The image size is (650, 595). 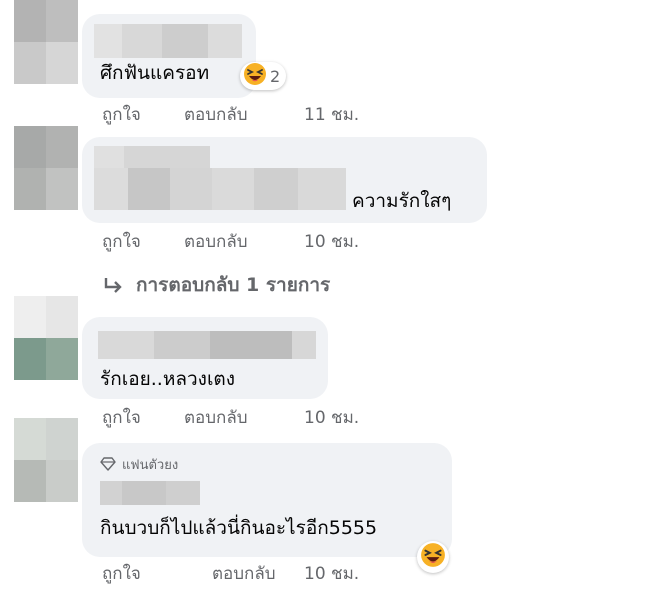 What do you see at coordinates (169, 56) in the screenshot?
I see `comment-bubble: ศึกฟันแครอท` at bounding box center [169, 56].